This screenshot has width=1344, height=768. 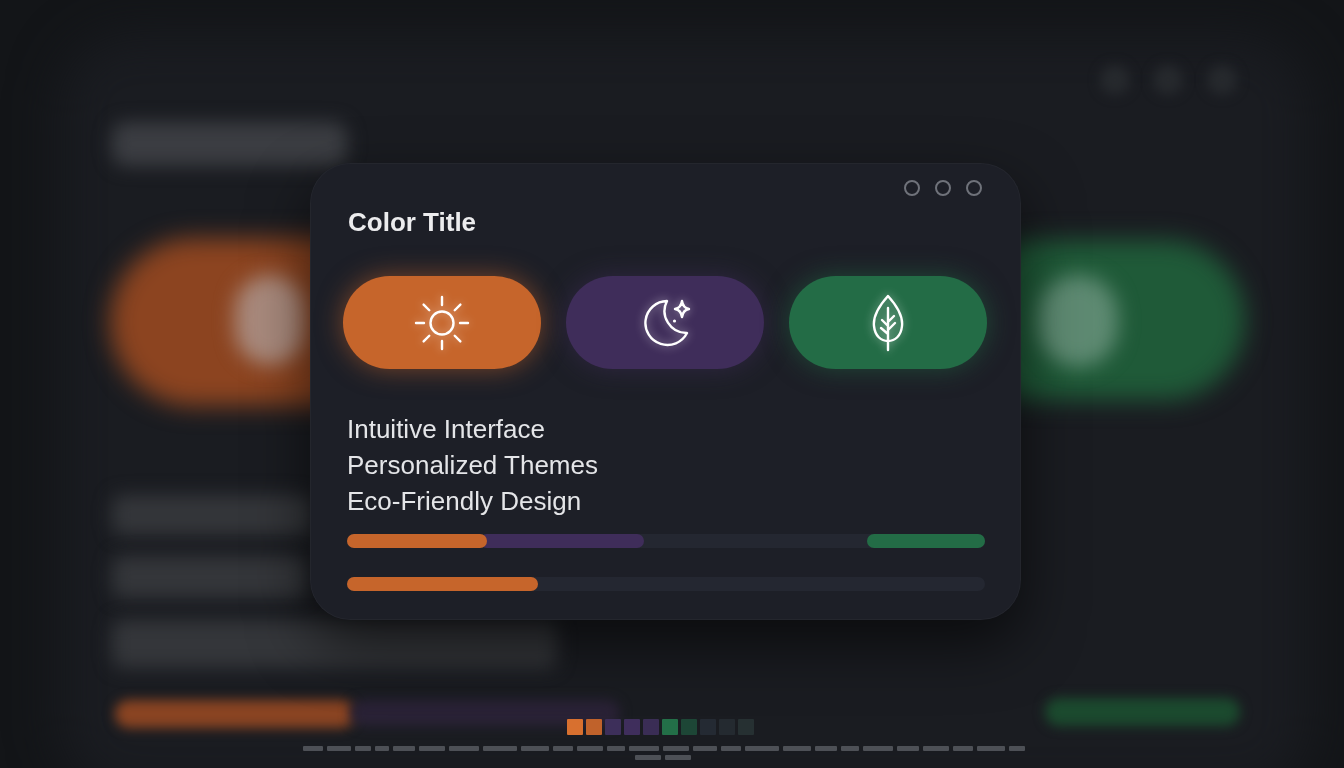 What do you see at coordinates (446, 429) in the screenshot?
I see `feature-label: Intuitive Interface` at bounding box center [446, 429].